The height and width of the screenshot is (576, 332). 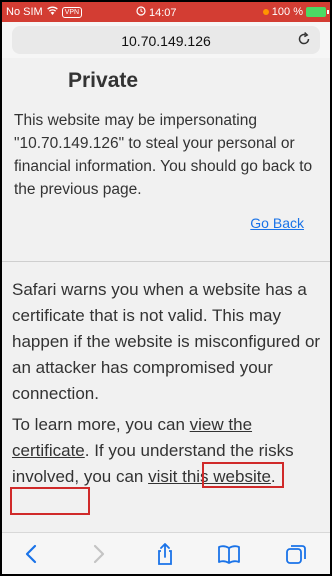 I want to click on url-field: 10.70.149.126, so click(x=166, y=40).